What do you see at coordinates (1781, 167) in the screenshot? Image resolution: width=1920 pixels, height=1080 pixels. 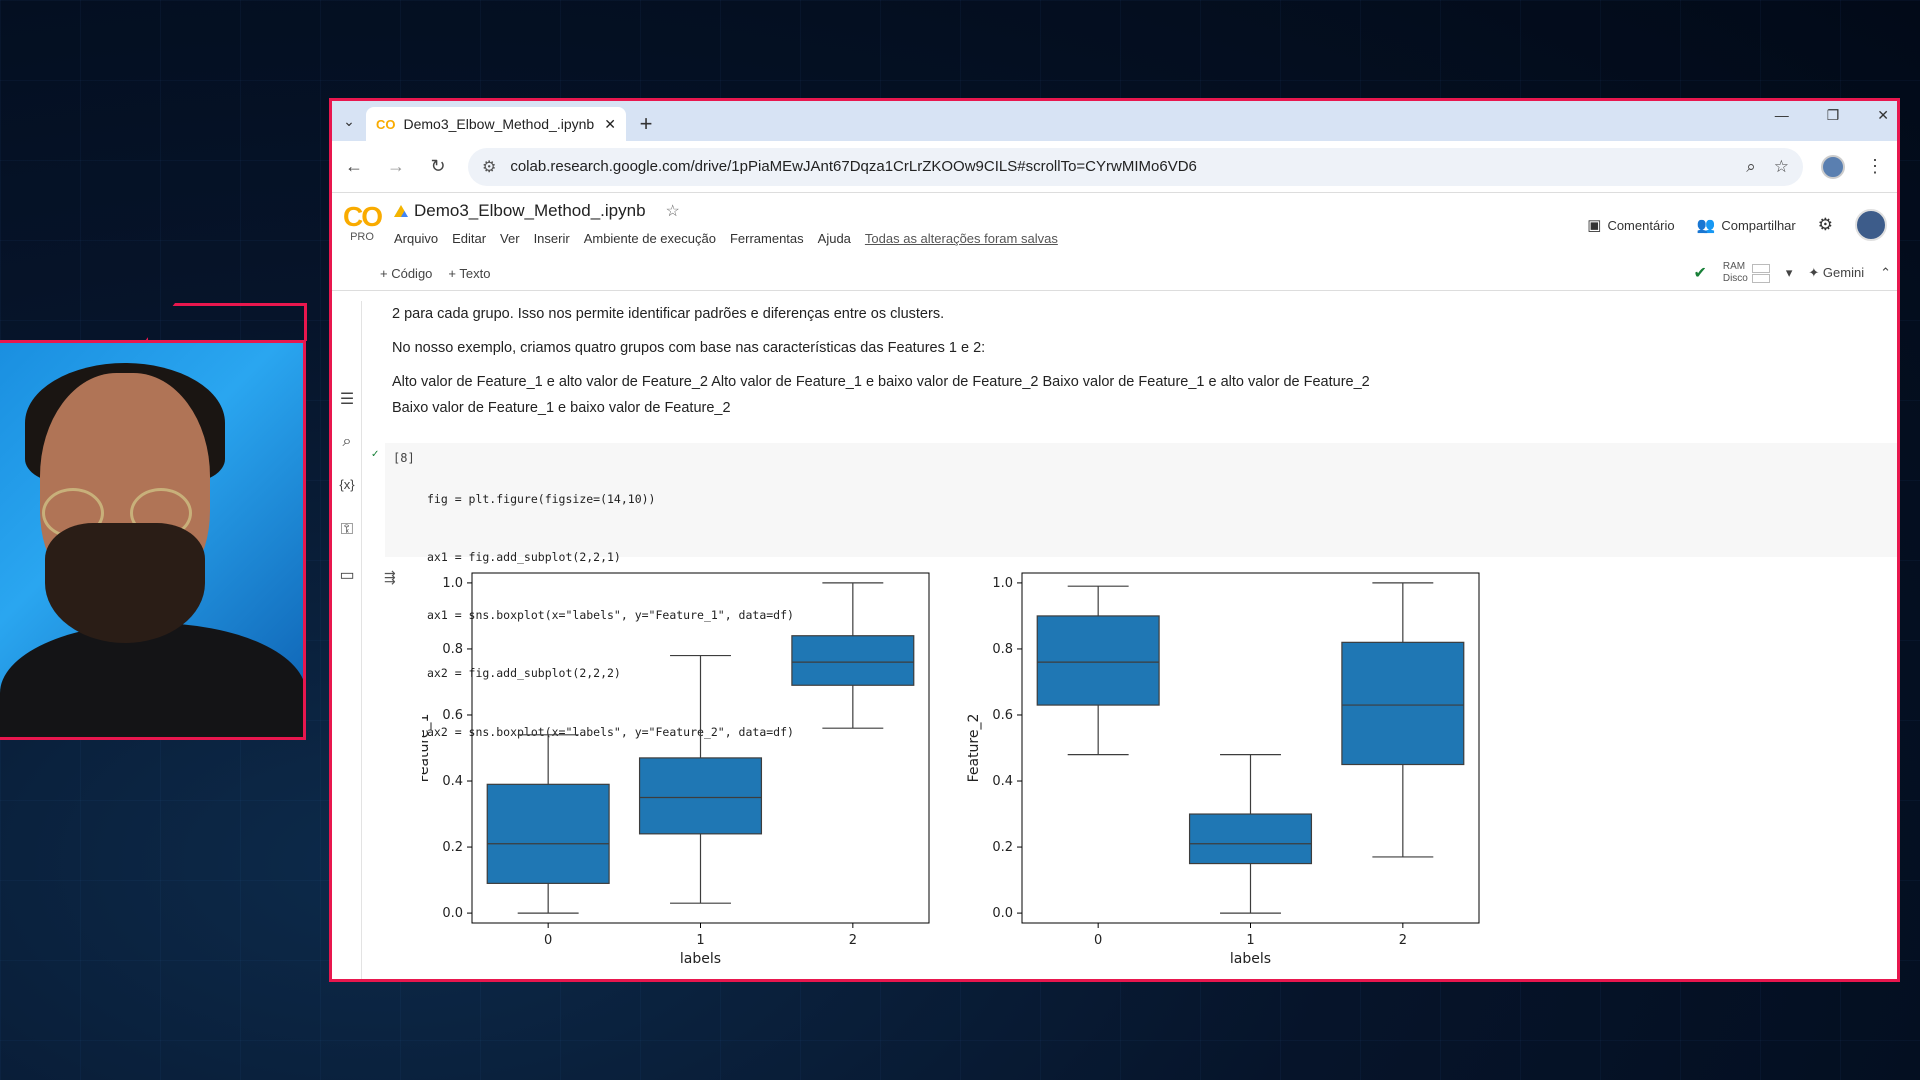 I see `bookmark-star-icon: ☆` at bounding box center [1781, 167].